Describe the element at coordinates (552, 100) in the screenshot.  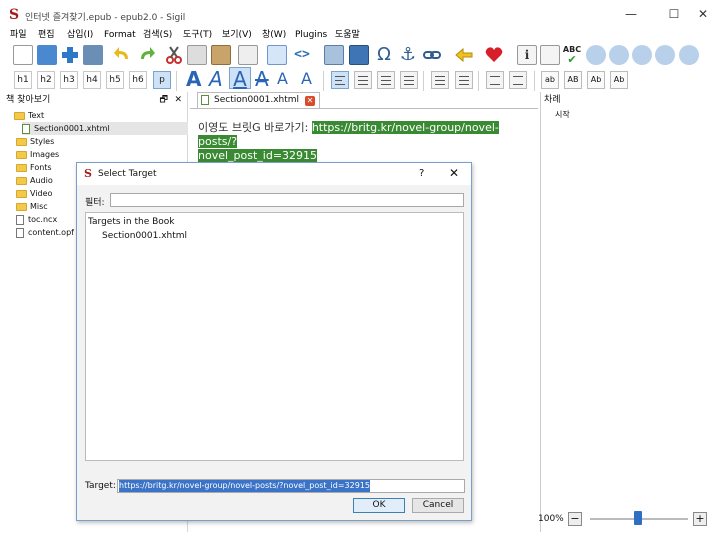
I see `toc-title: 차례` at that location.